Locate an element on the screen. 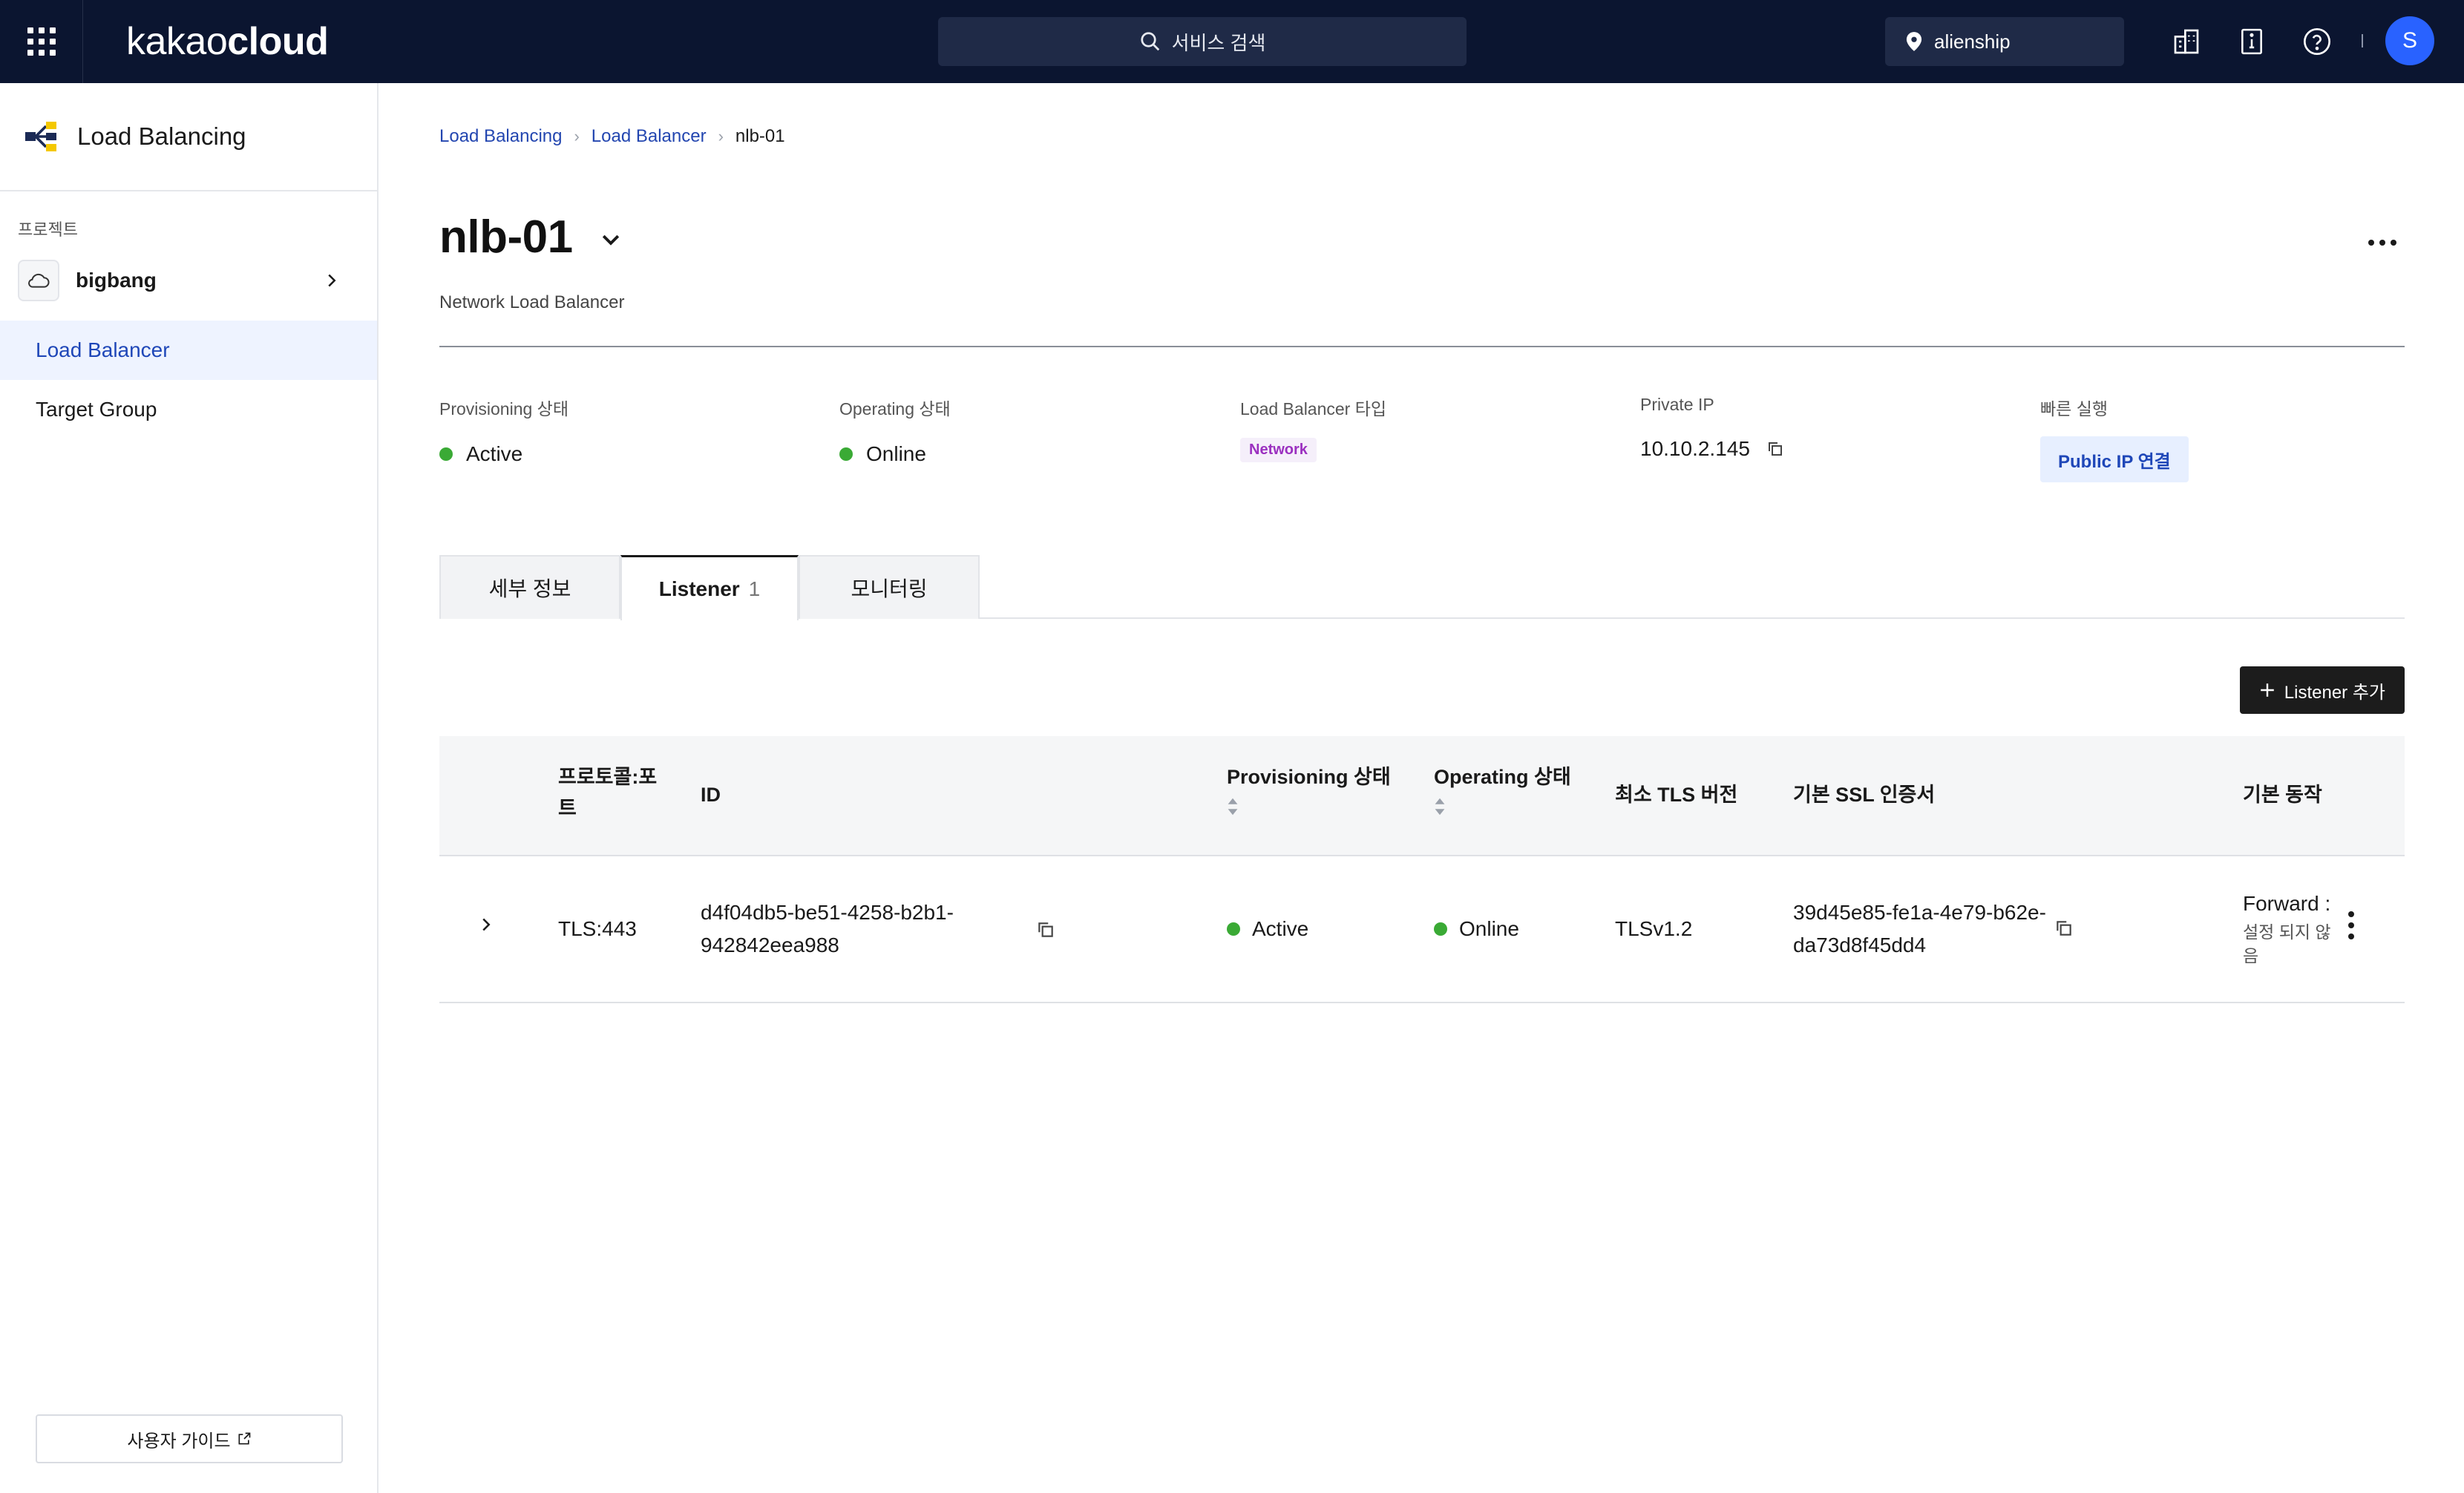 The image size is (2464, 1493). sidebar-header: Load Balancing is located at coordinates (188, 137).